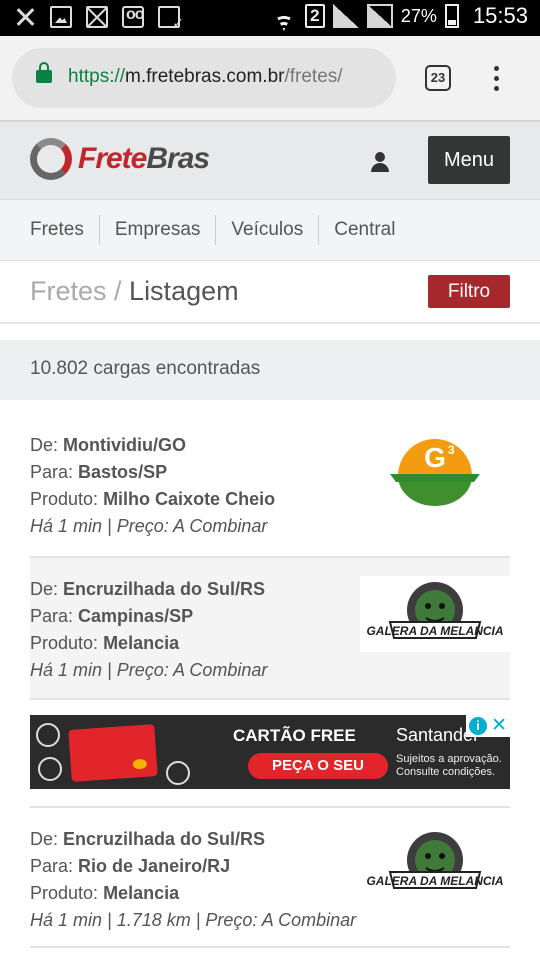  What do you see at coordinates (51, 159) in the screenshot?
I see `logo-mark-icon` at bounding box center [51, 159].